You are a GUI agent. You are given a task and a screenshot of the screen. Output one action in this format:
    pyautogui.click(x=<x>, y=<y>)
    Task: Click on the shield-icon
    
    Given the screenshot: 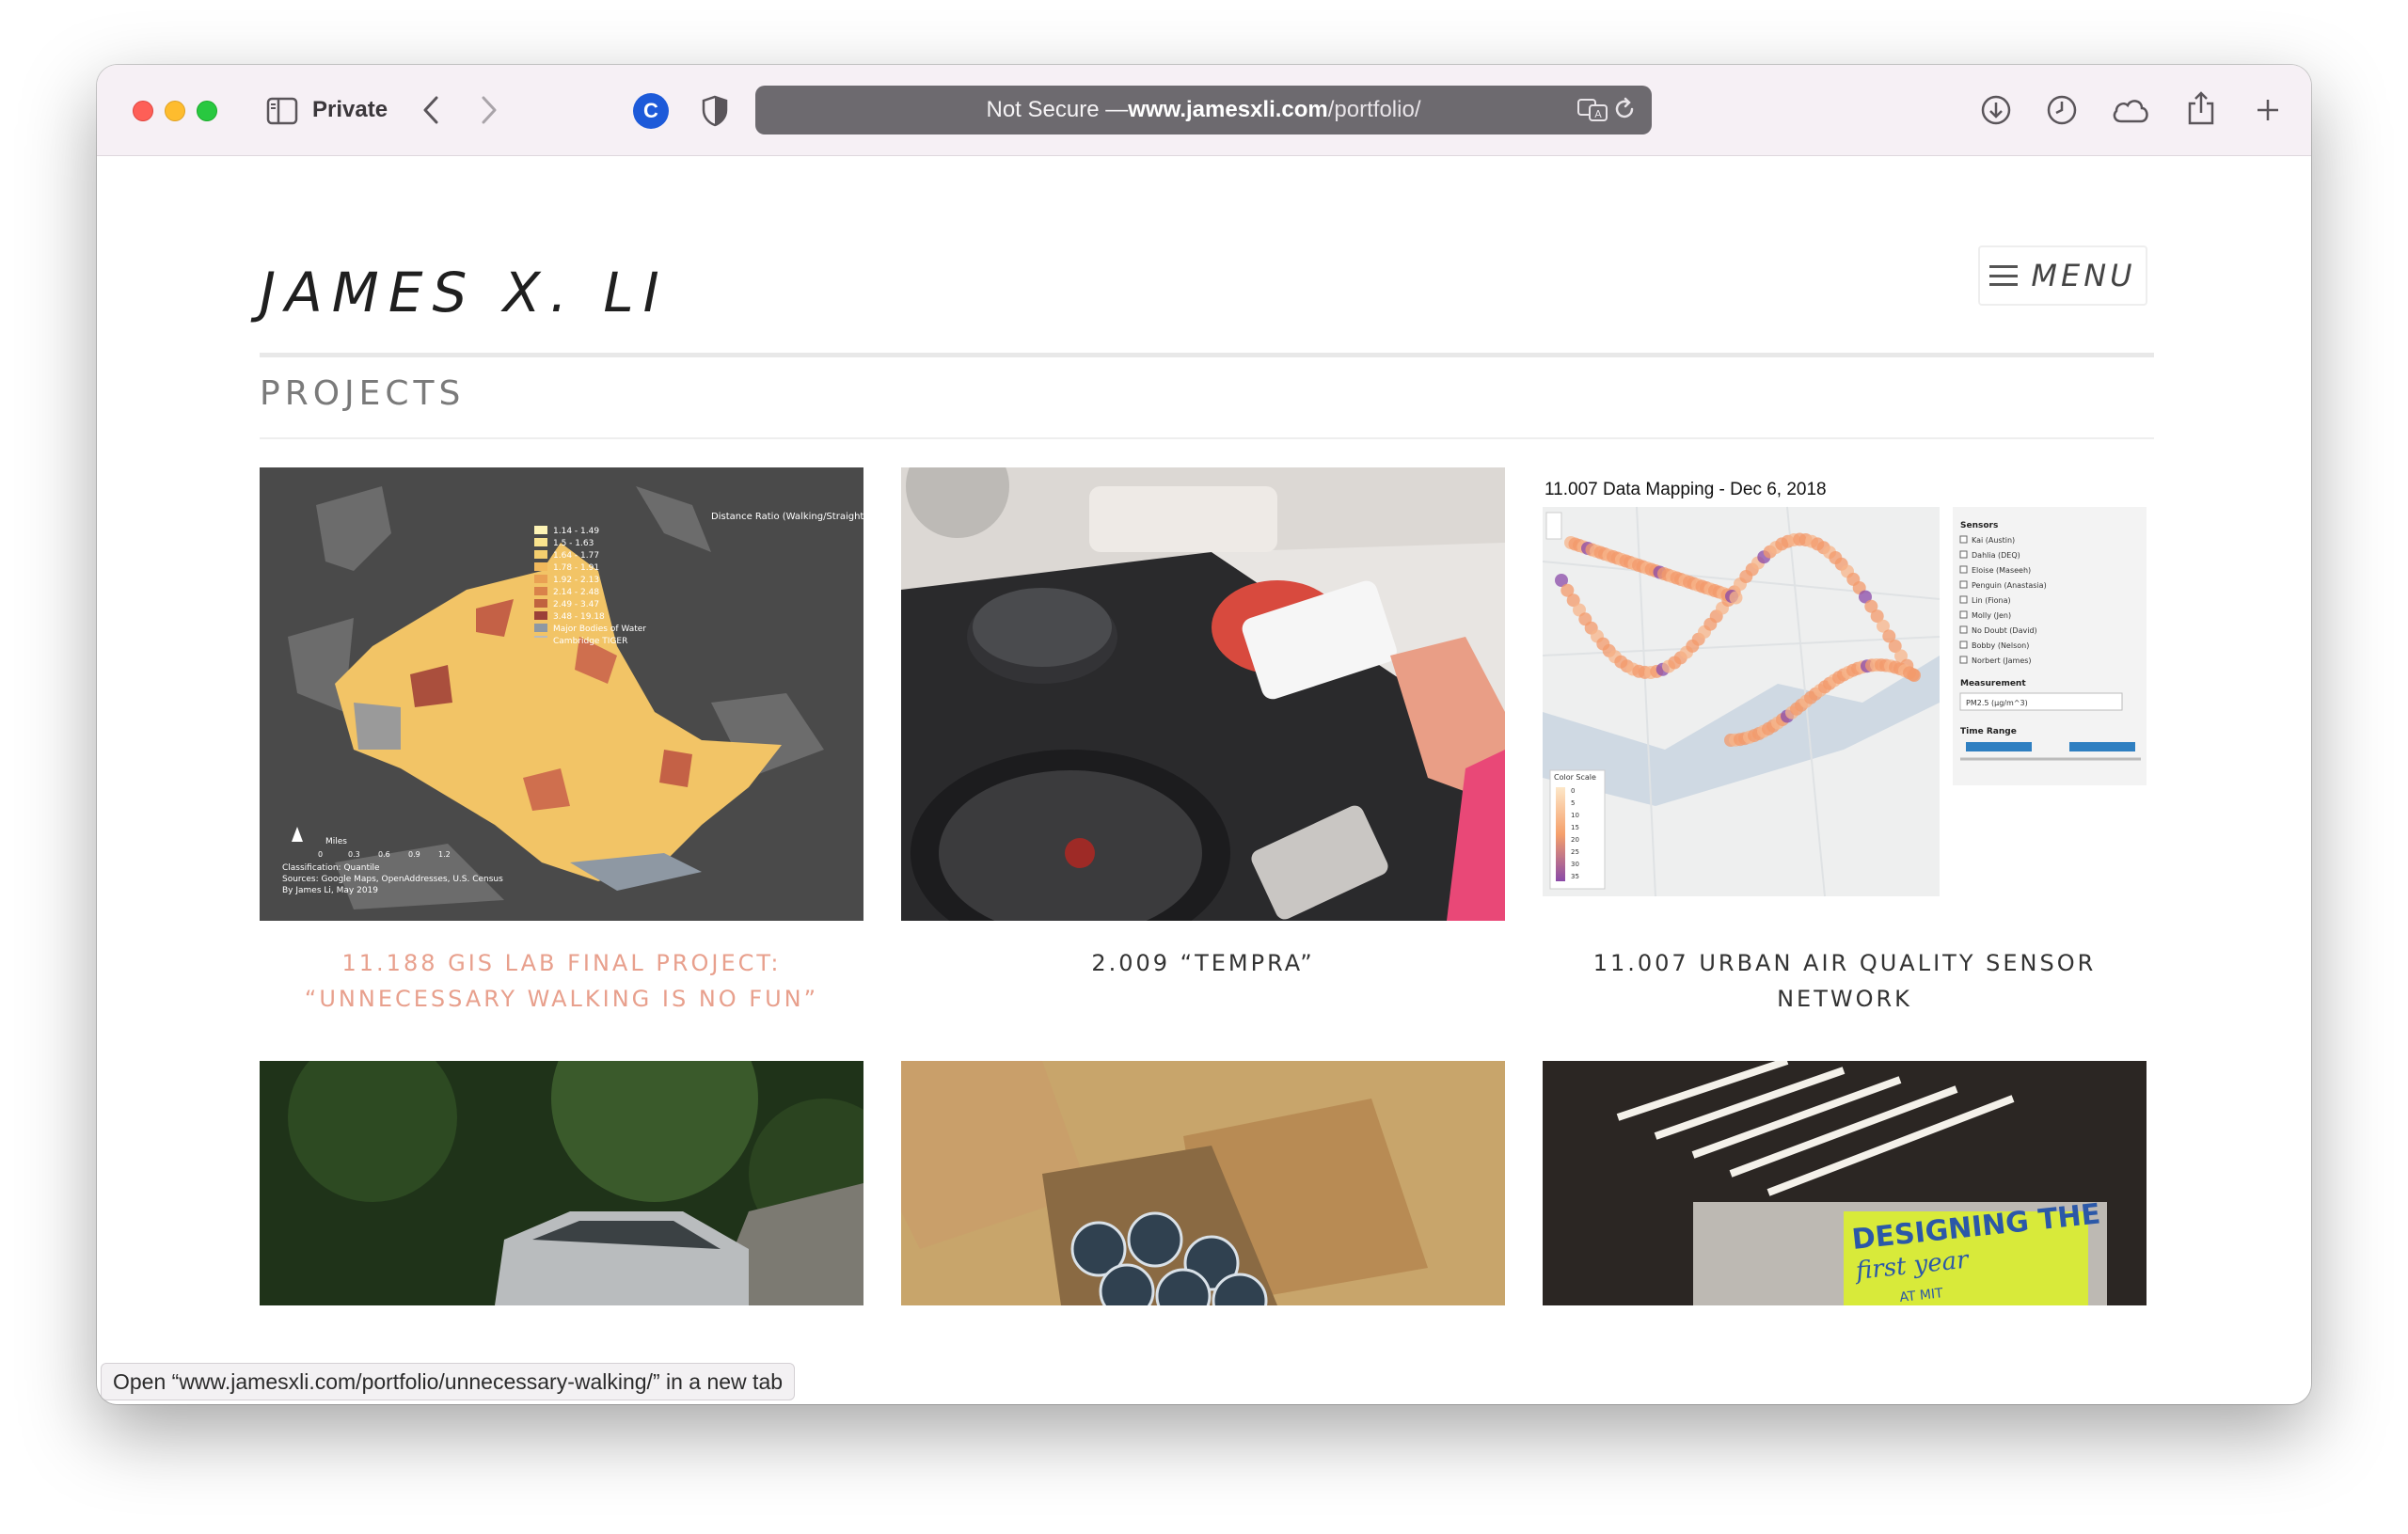 What is the action you would take?
    pyautogui.click(x=715, y=111)
    